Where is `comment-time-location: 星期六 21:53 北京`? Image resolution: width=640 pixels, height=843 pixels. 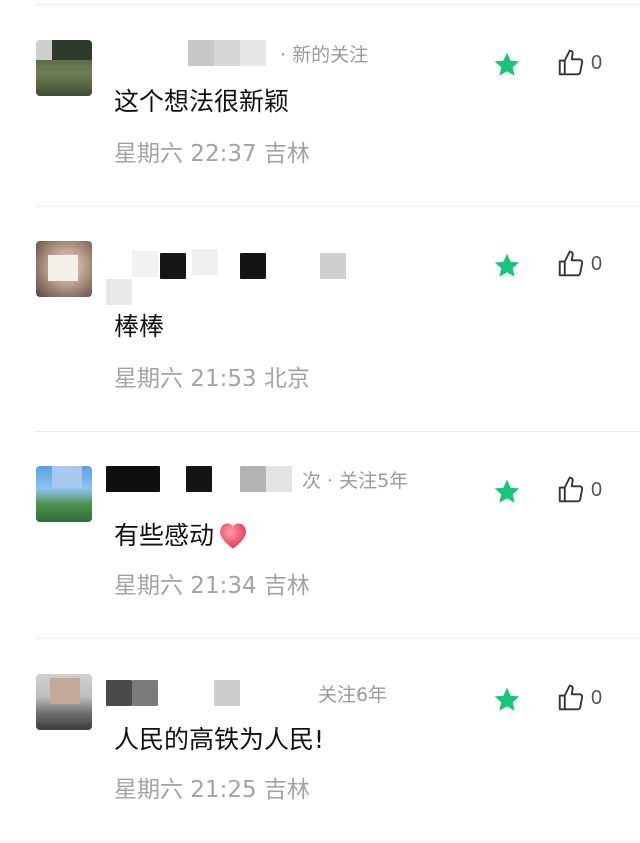 comment-time-location: 星期六 21:53 北京 is located at coordinates (212, 379).